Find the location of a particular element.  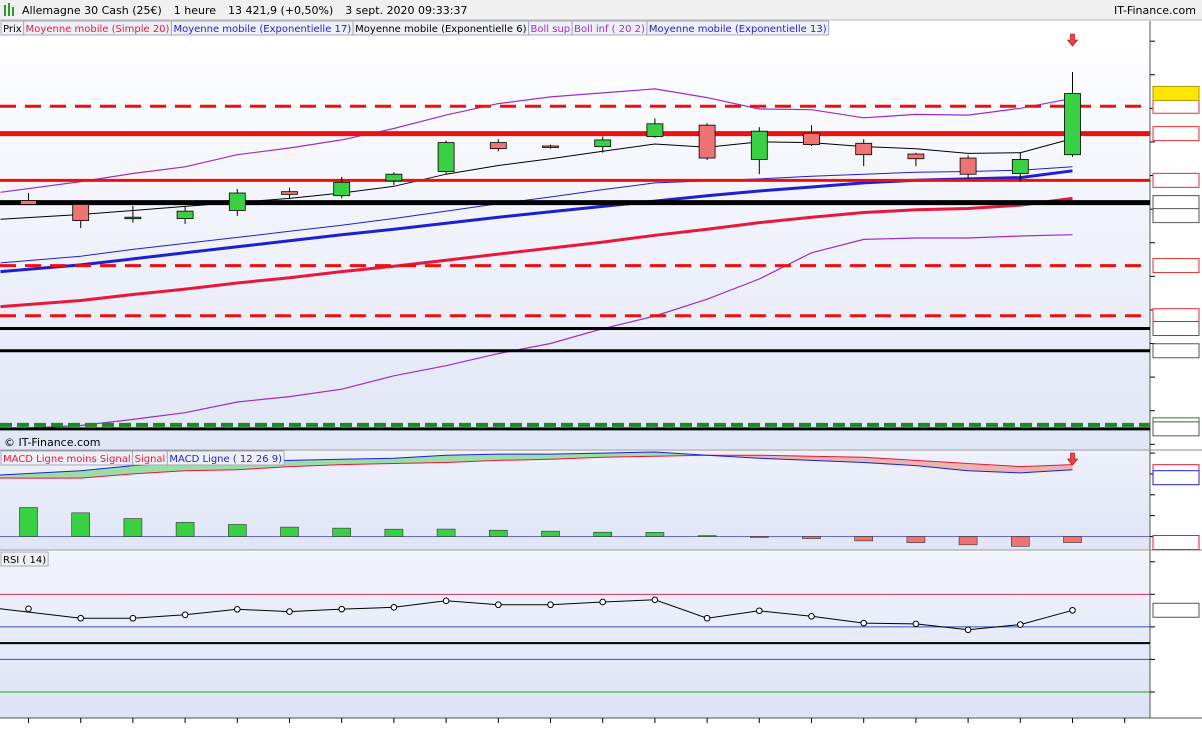

legend-item: Prix is located at coordinates (12, 29).